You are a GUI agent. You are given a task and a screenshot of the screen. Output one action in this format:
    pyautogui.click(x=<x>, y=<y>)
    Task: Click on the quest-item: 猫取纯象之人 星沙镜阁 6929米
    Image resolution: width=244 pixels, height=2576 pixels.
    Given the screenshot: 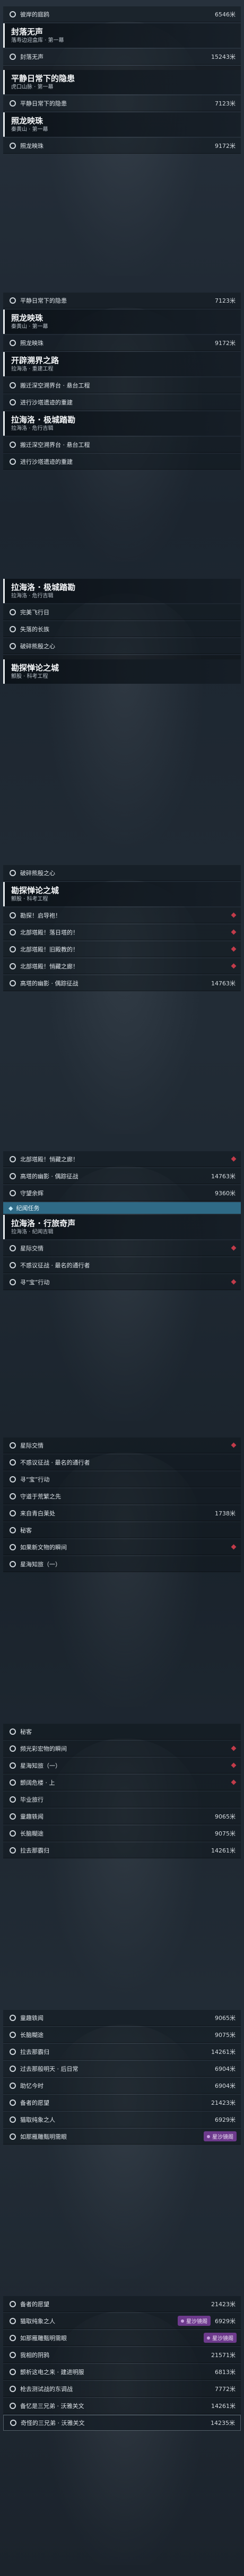 What is the action you would take?
    pyautogui.click(x=122, y=2321)
    